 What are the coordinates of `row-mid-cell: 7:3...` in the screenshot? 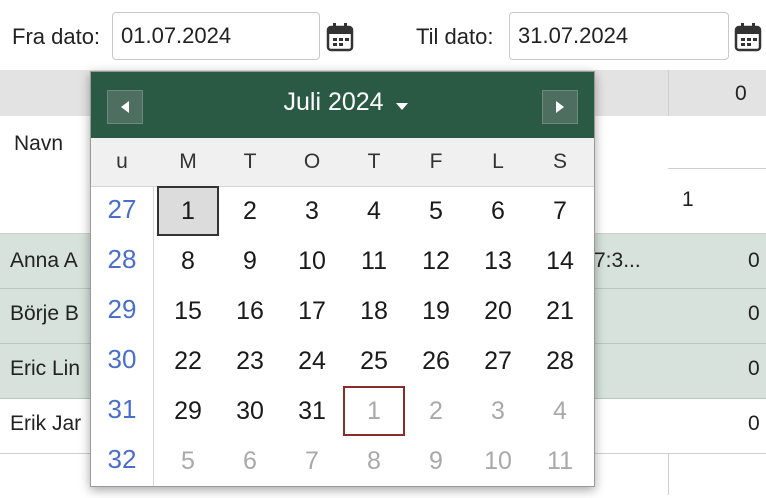 It's located at (617, 260).